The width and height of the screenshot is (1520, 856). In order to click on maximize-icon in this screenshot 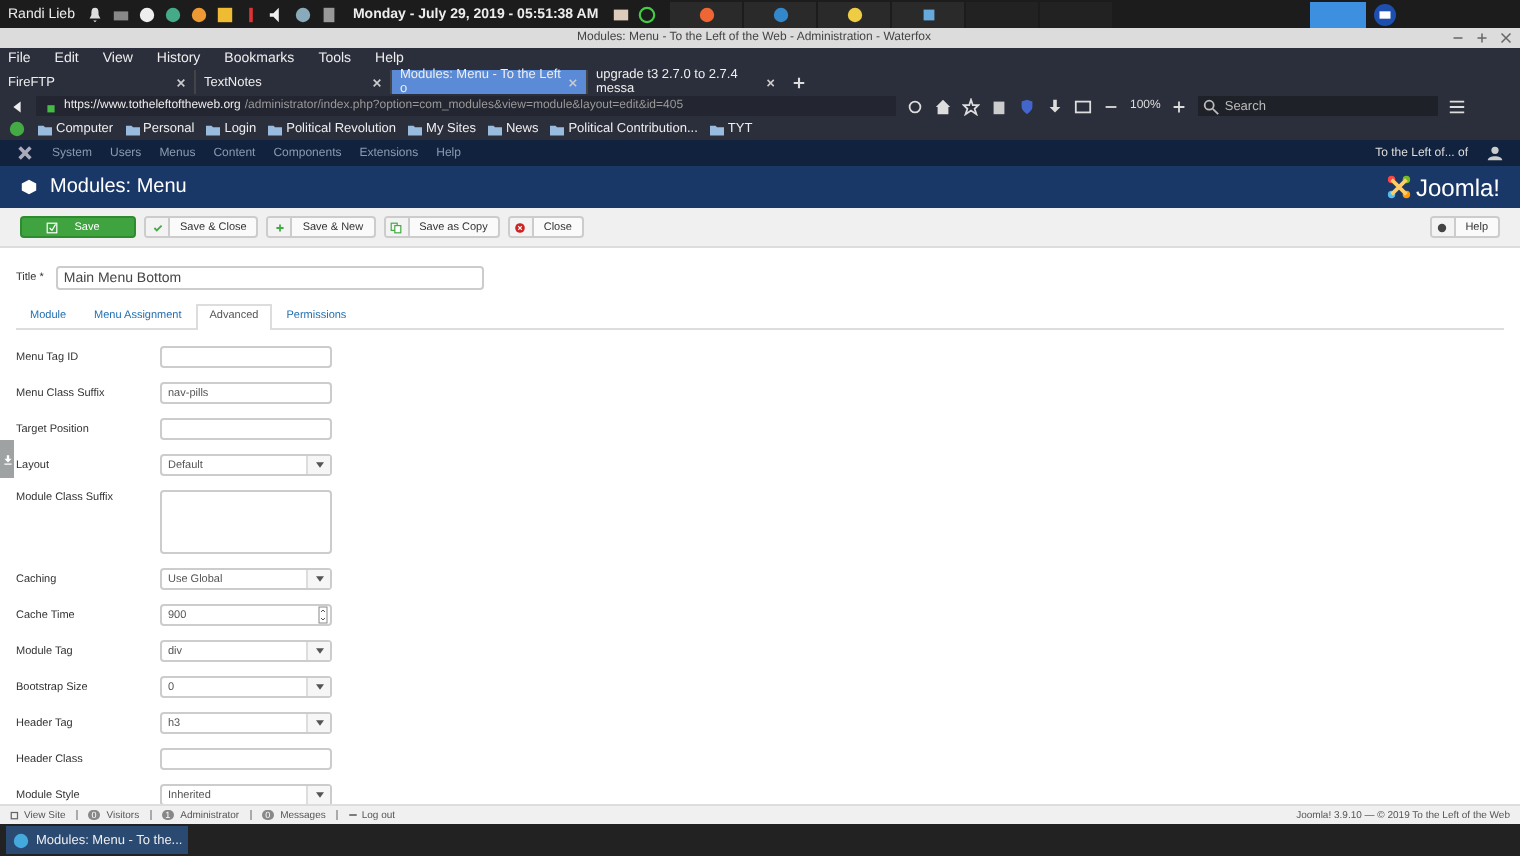, I will do `click(1482, 38)`.